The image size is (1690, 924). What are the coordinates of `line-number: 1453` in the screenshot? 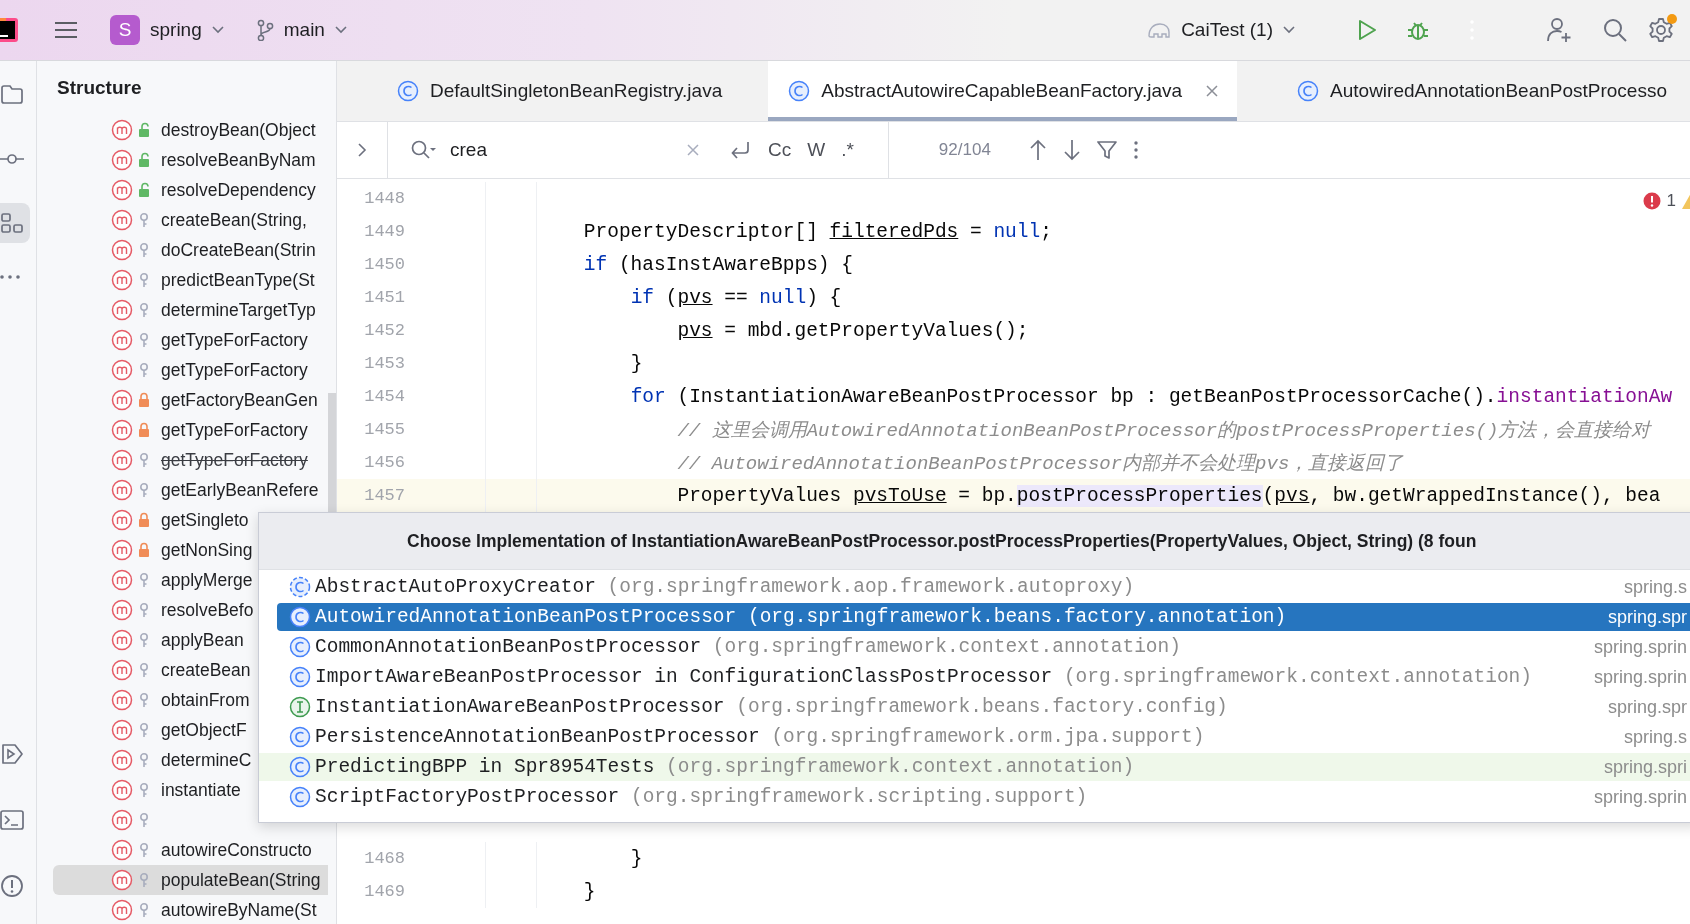 It's located at (411, 363).